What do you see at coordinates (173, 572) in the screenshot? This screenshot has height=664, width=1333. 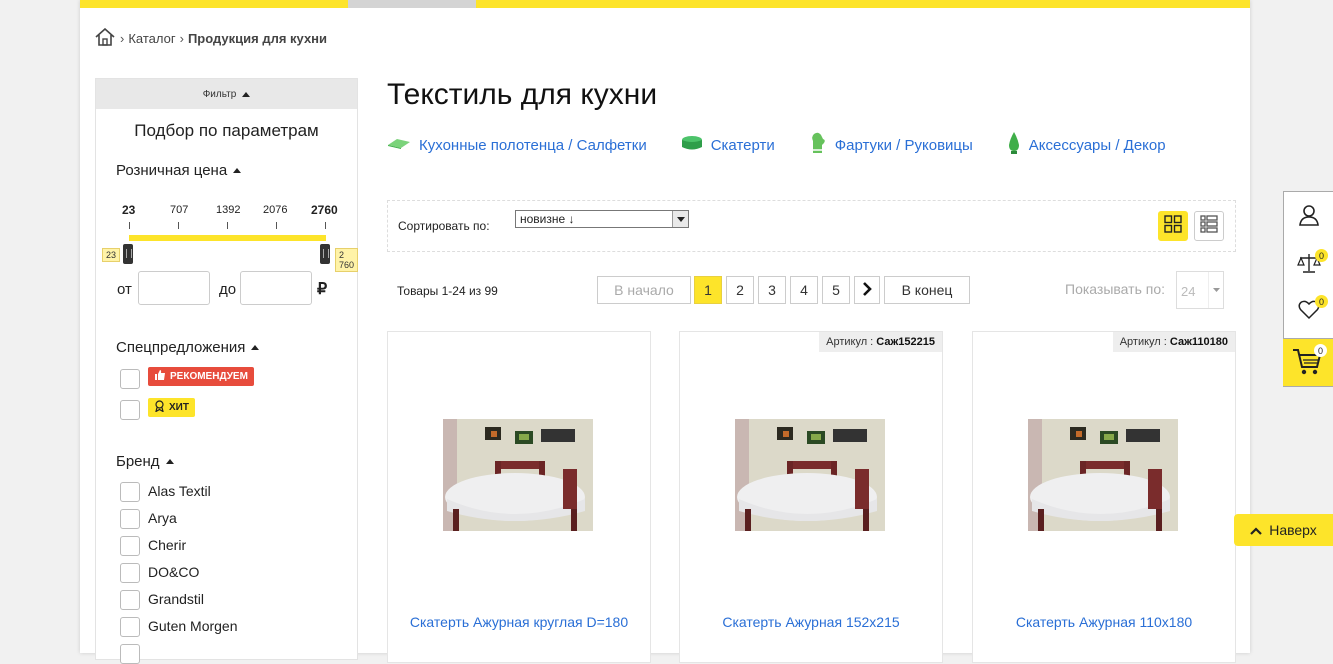 I see `brand-item: DO&CO` at bounding box center [173, 572].